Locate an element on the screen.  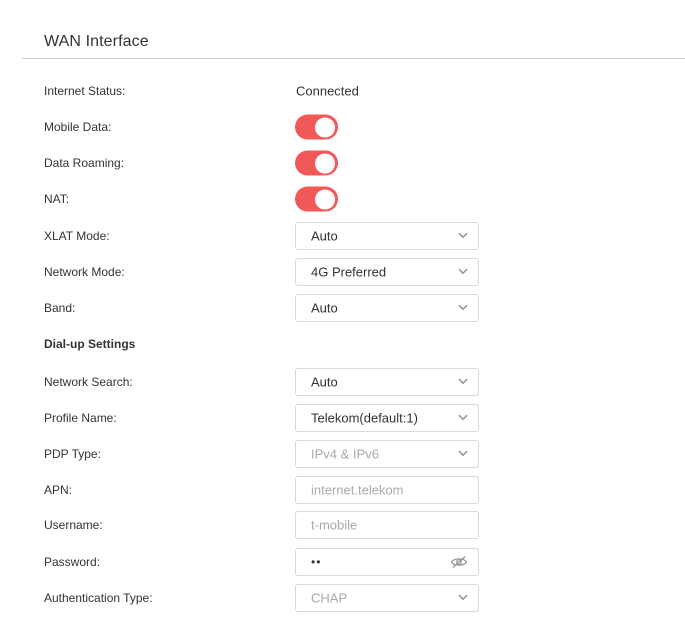
pdp-type-row: PDP Type: IPv4 & IPv6 is located at coordinates (342, 454).